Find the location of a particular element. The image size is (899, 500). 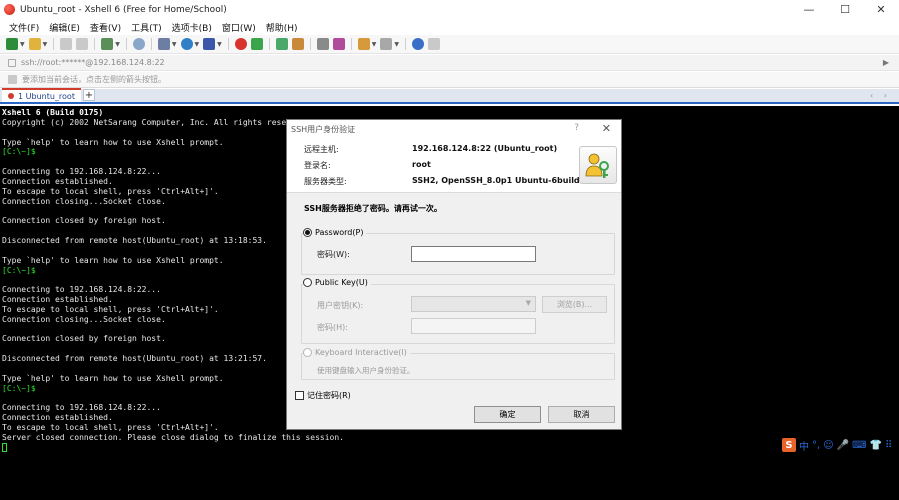

cancel-button-label: 取消 is located at coordinates (581, 414).